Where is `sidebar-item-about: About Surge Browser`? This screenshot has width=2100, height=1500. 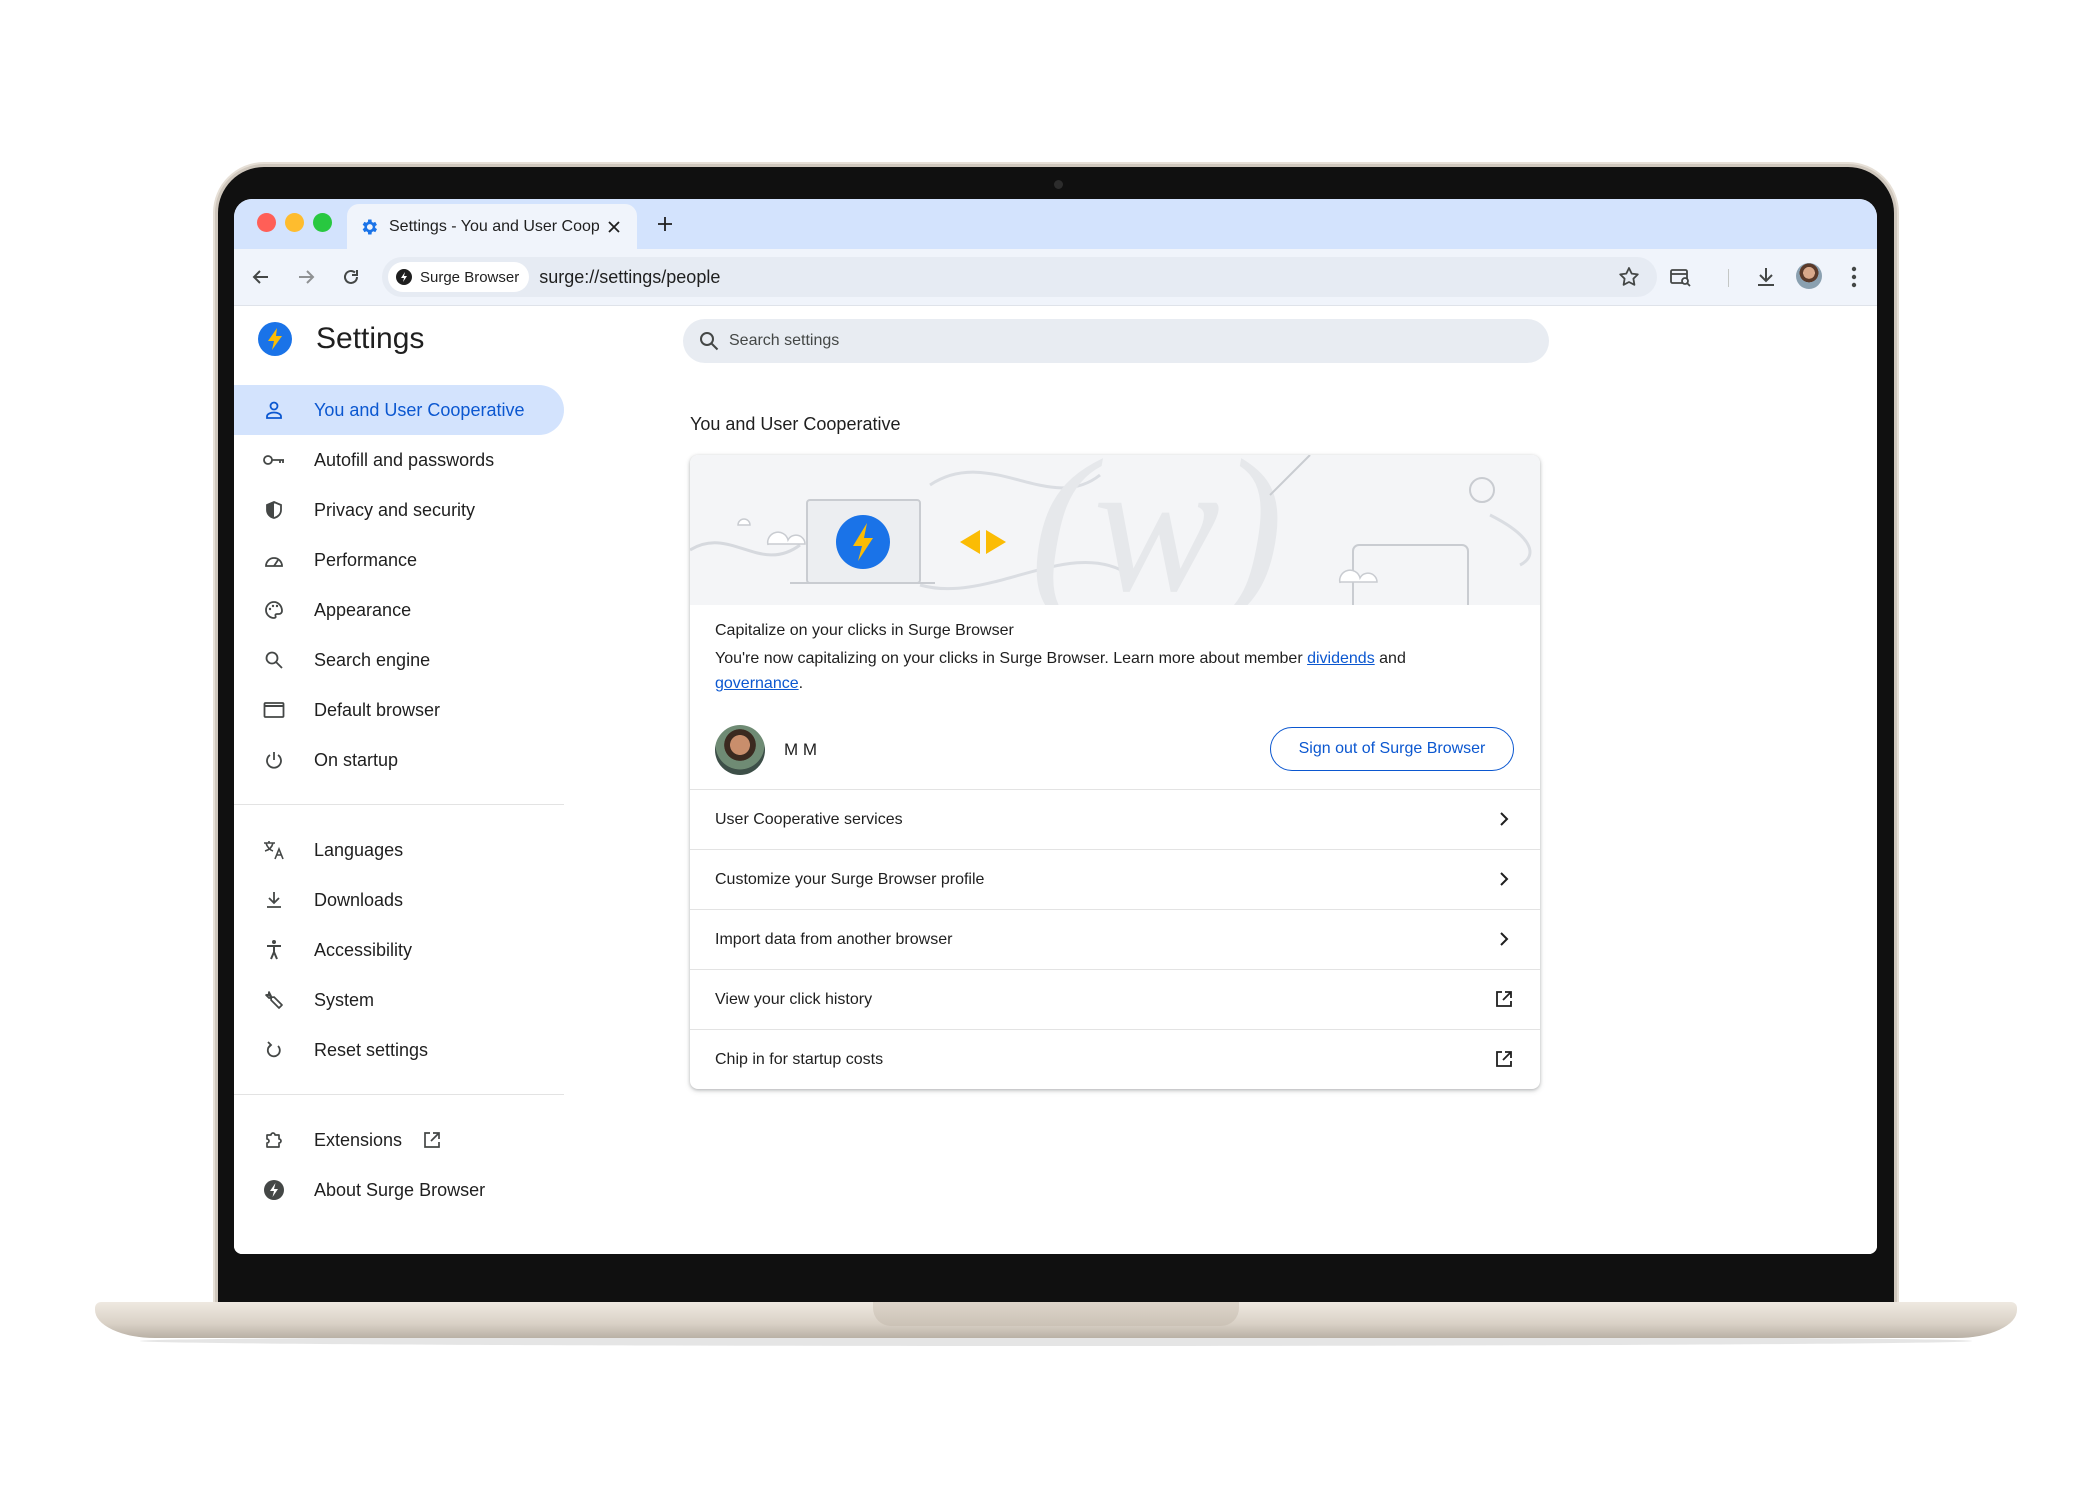
sidebar-item-about: About Surge Browser is located at coordinates (399, 1190).